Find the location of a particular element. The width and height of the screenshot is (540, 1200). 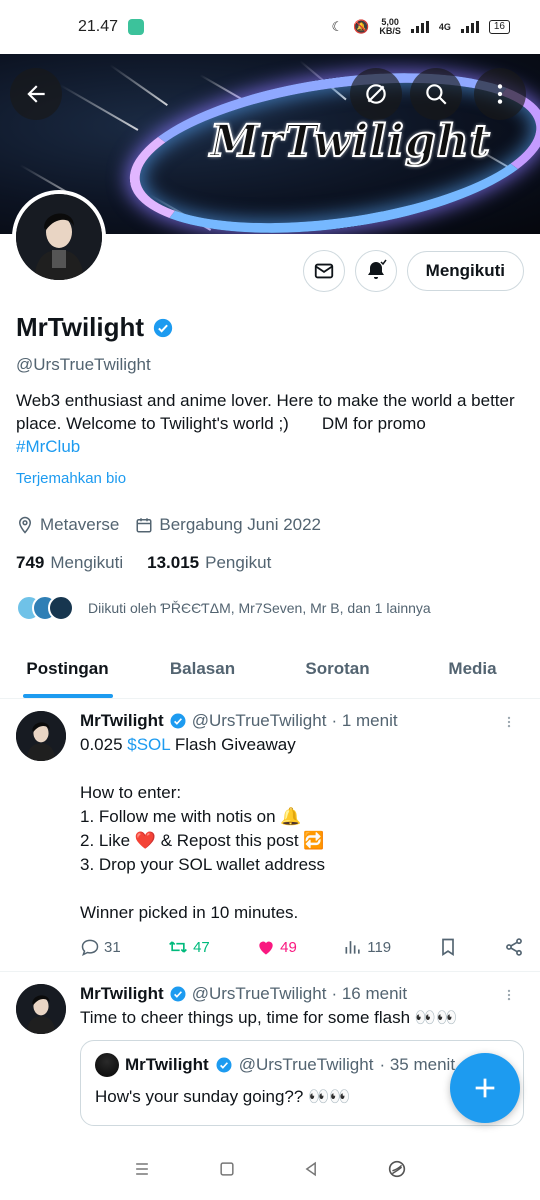

following-stat: 749 Mengikuti is located at coordinates (69, 563).